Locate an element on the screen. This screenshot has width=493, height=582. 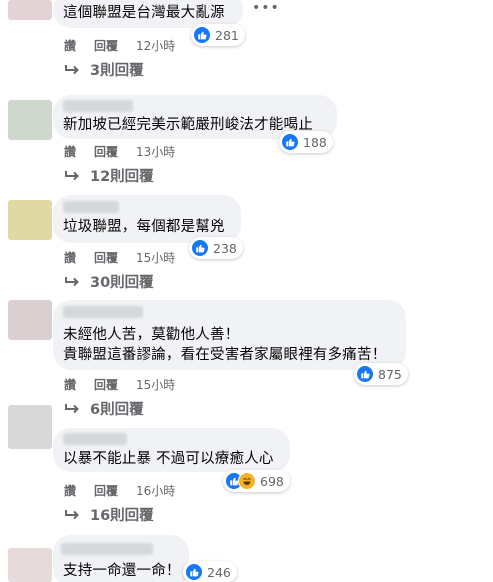
haha-icon is located at coordinates (247, 481).